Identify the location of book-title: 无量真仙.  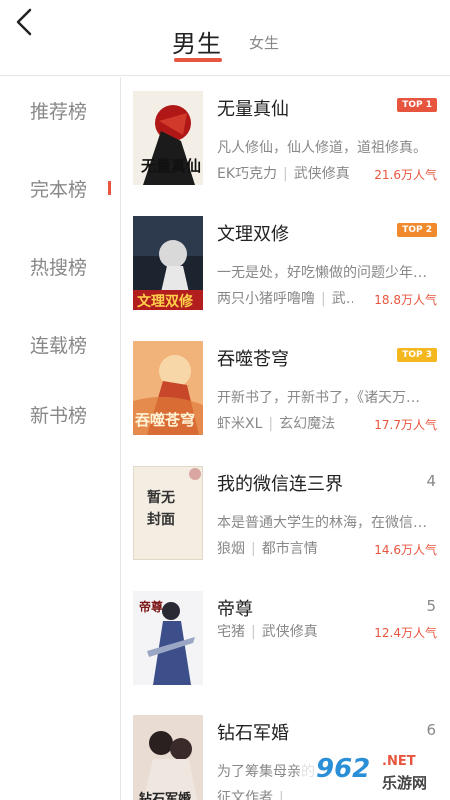
(253, 109).